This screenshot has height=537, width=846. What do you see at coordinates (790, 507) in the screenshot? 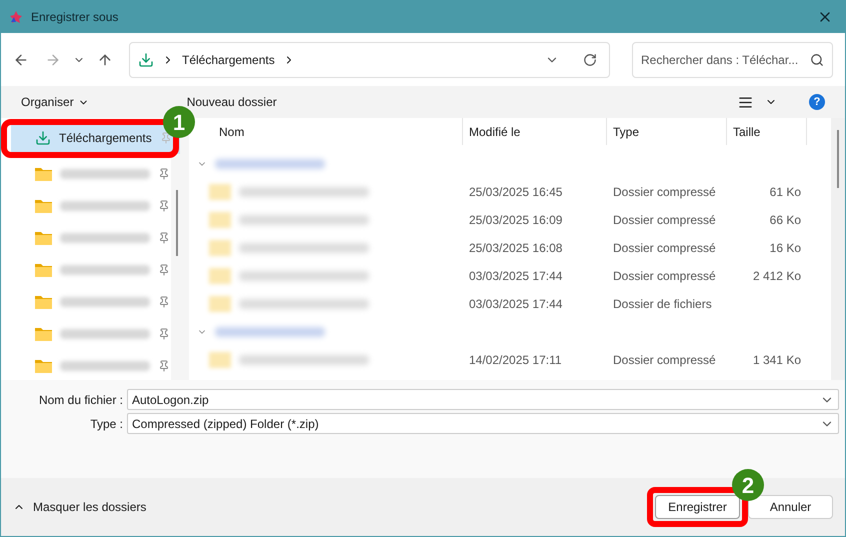
I see `cancel-button: Annuler` at bounding box center [790, 507].